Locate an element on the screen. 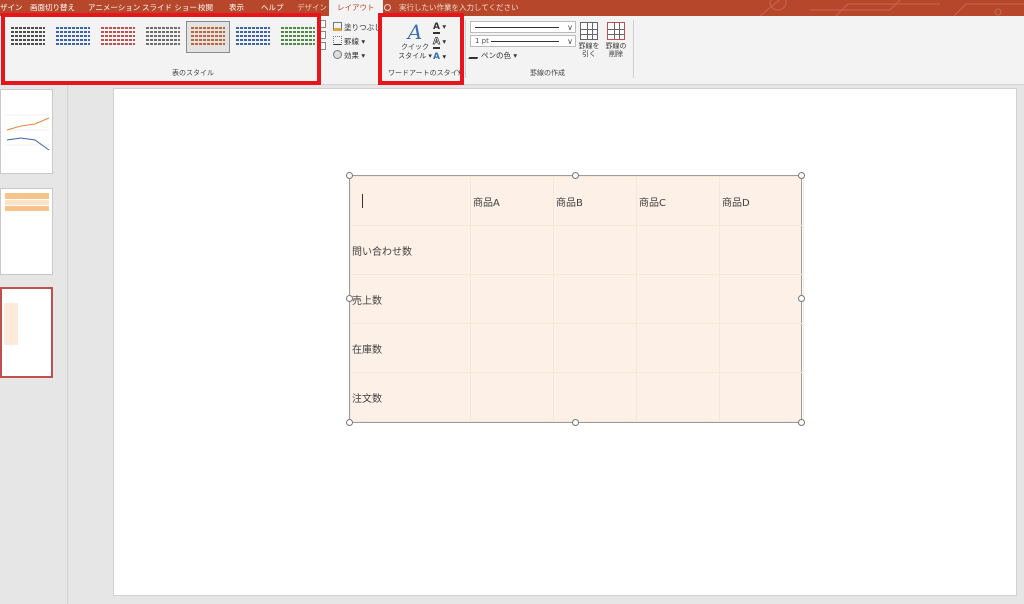 Image resolution: width=1024 pixels, height=604 pixels. resize-handle-bottom-right is located at coordinates (801, 422).